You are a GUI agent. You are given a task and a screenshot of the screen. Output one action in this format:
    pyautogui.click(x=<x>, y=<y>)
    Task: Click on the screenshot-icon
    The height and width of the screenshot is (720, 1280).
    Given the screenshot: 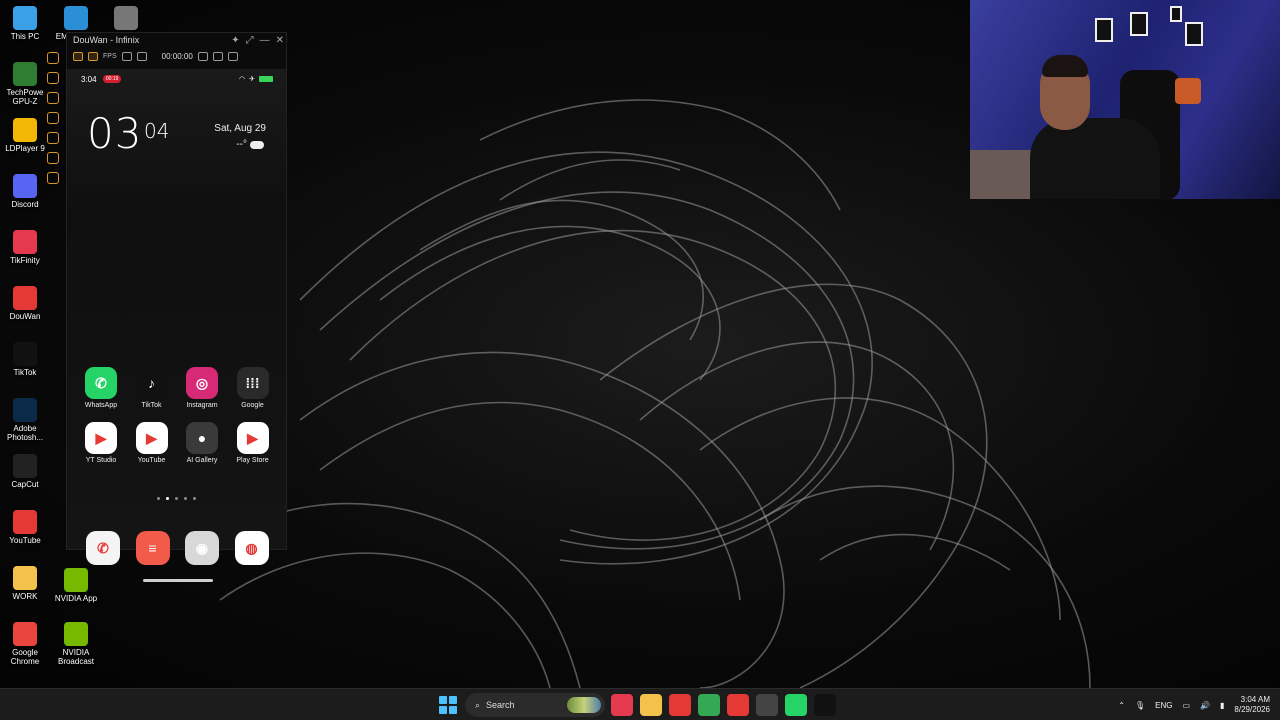 What is the action you would take?
    pyautogui.click(x=126, y=56)
    